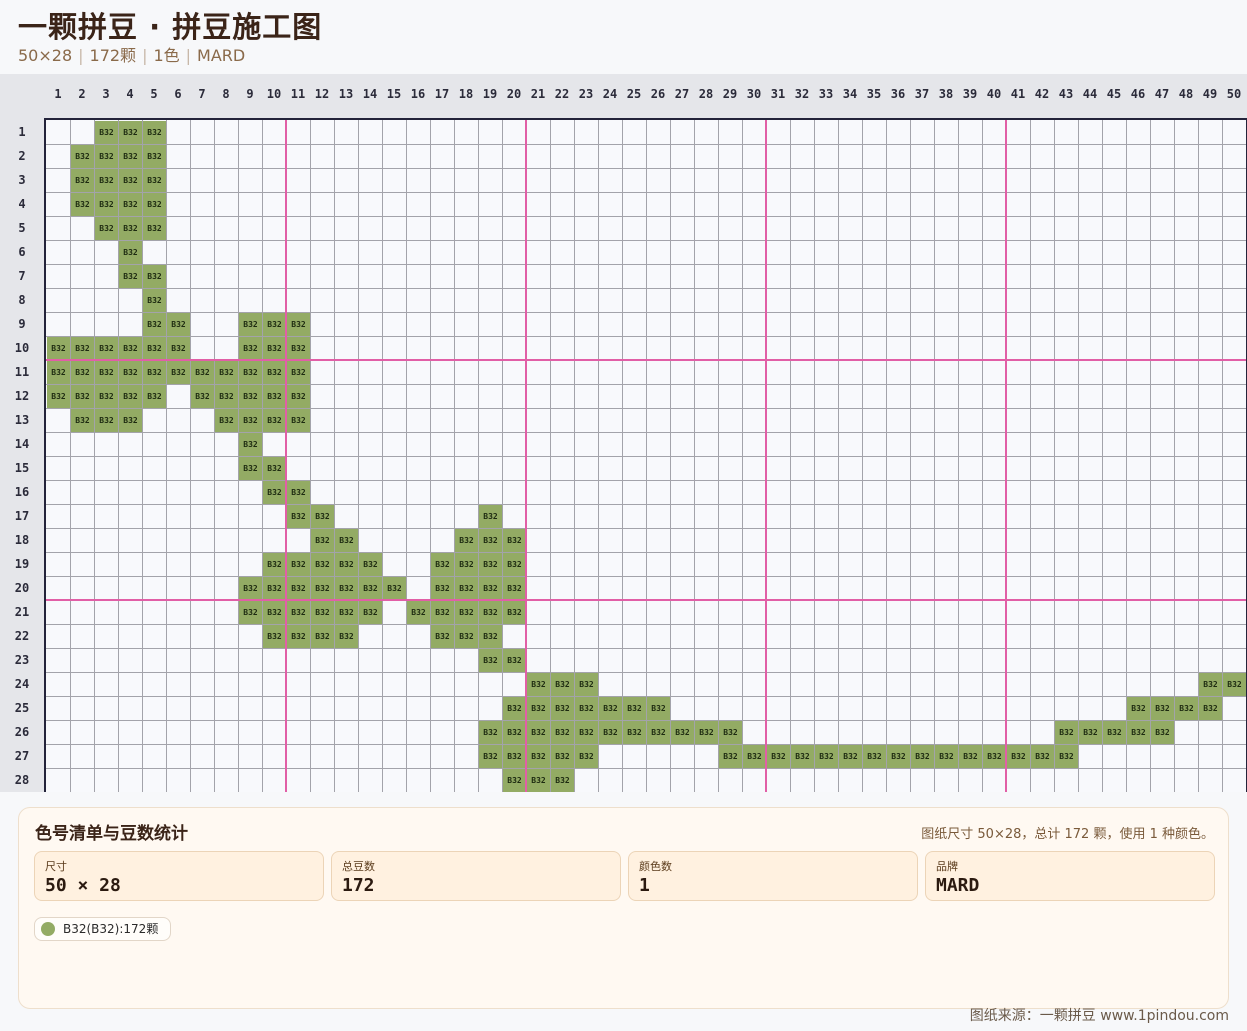 This screenshot has height=1031, width=1247. Describe the element at coordinates (103, 929) in the screenshot. I see `color-chip-b32: B32(B32):172颗` at that location.